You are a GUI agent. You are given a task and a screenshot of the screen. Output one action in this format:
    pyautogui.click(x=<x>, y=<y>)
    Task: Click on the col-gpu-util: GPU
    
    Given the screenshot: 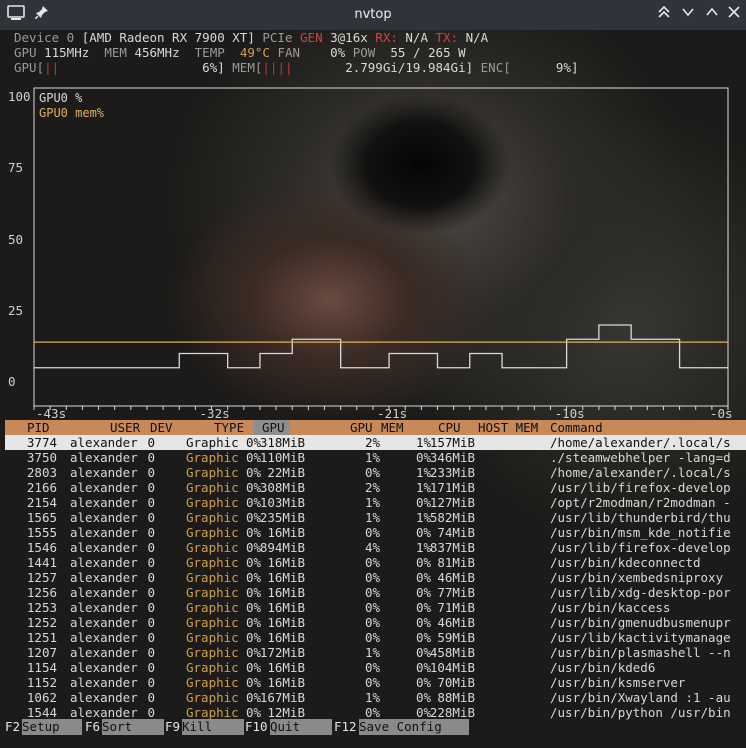 What is the action you would take?
    pyautogui.click(x=272, y=427)
    